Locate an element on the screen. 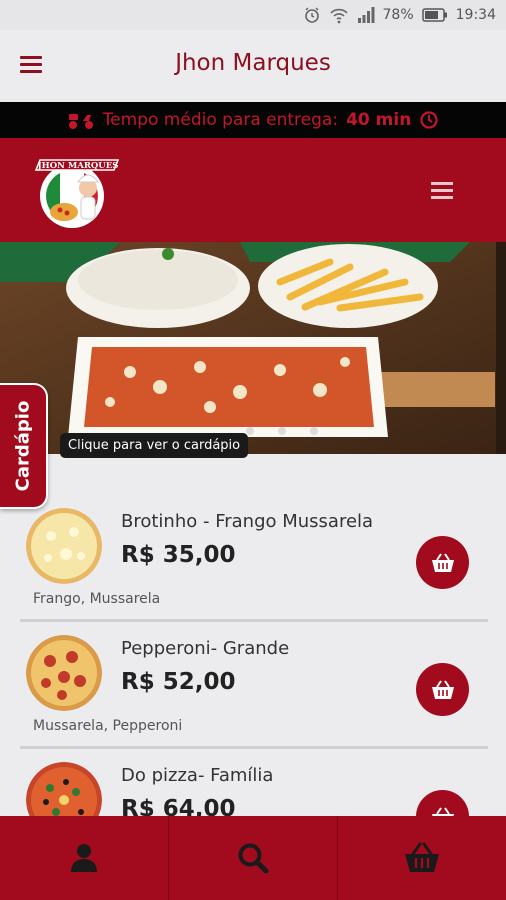 Image resolution: width=506 pixels, height=900 pixels. wifi-icon is located at coordinates (338, 16).